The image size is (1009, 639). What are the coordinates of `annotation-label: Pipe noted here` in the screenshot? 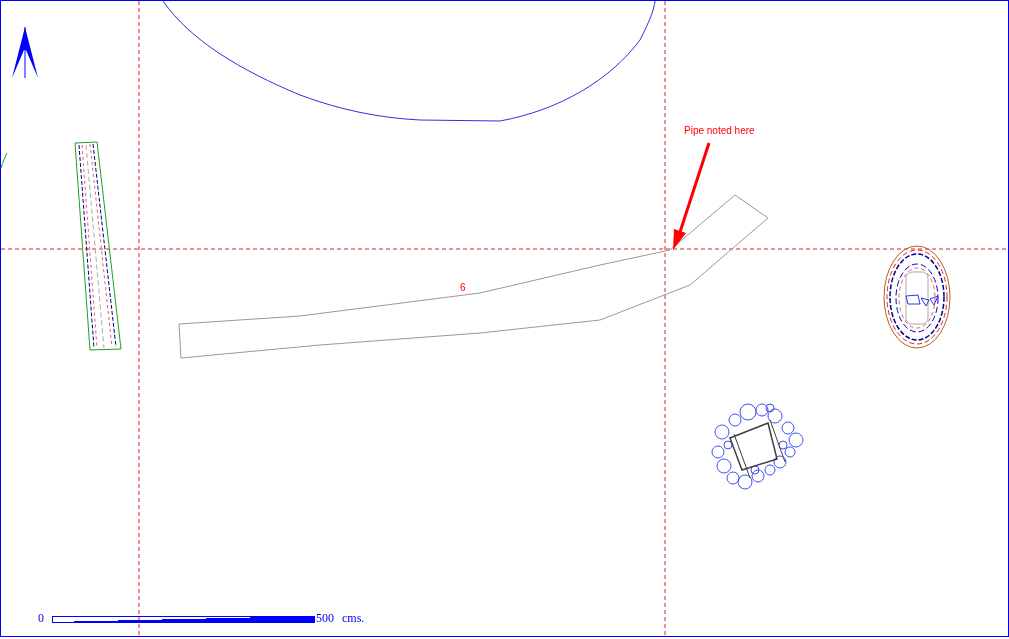 It's located at (719, 131).